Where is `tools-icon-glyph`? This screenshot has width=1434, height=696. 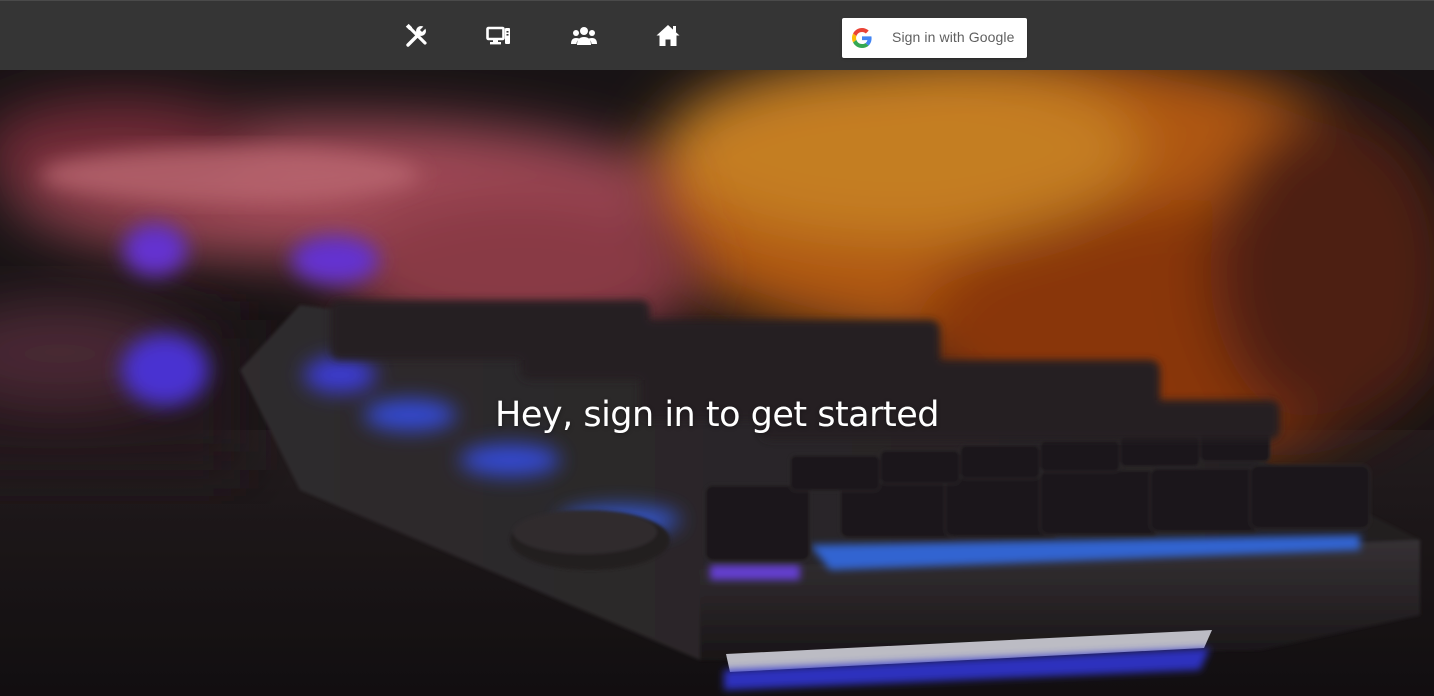 tools-icon-glyph is located at coordinates (416, 35).